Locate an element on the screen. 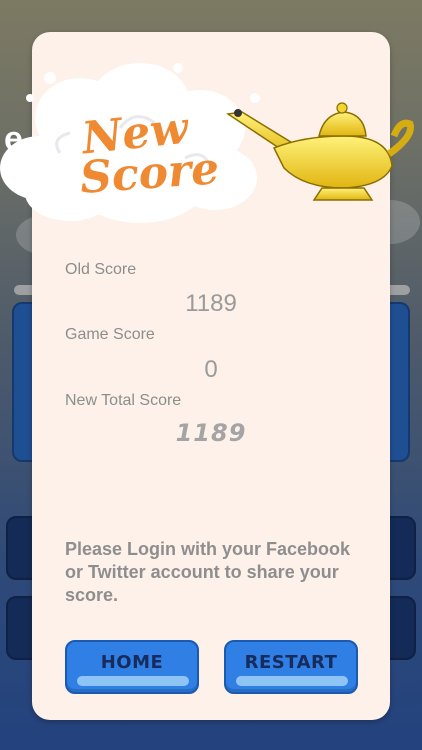 The height and width of the screenshot is (750, 422). new-total-score-value: 1189 is located at coordinates (211, 433).